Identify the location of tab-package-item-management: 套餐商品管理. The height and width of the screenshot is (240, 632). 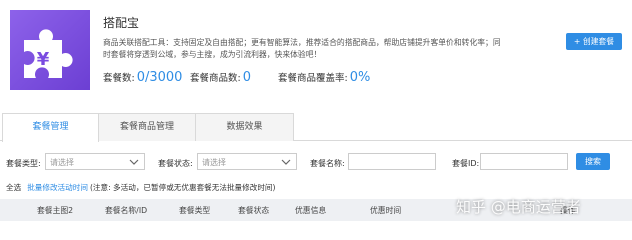
(147, 127).